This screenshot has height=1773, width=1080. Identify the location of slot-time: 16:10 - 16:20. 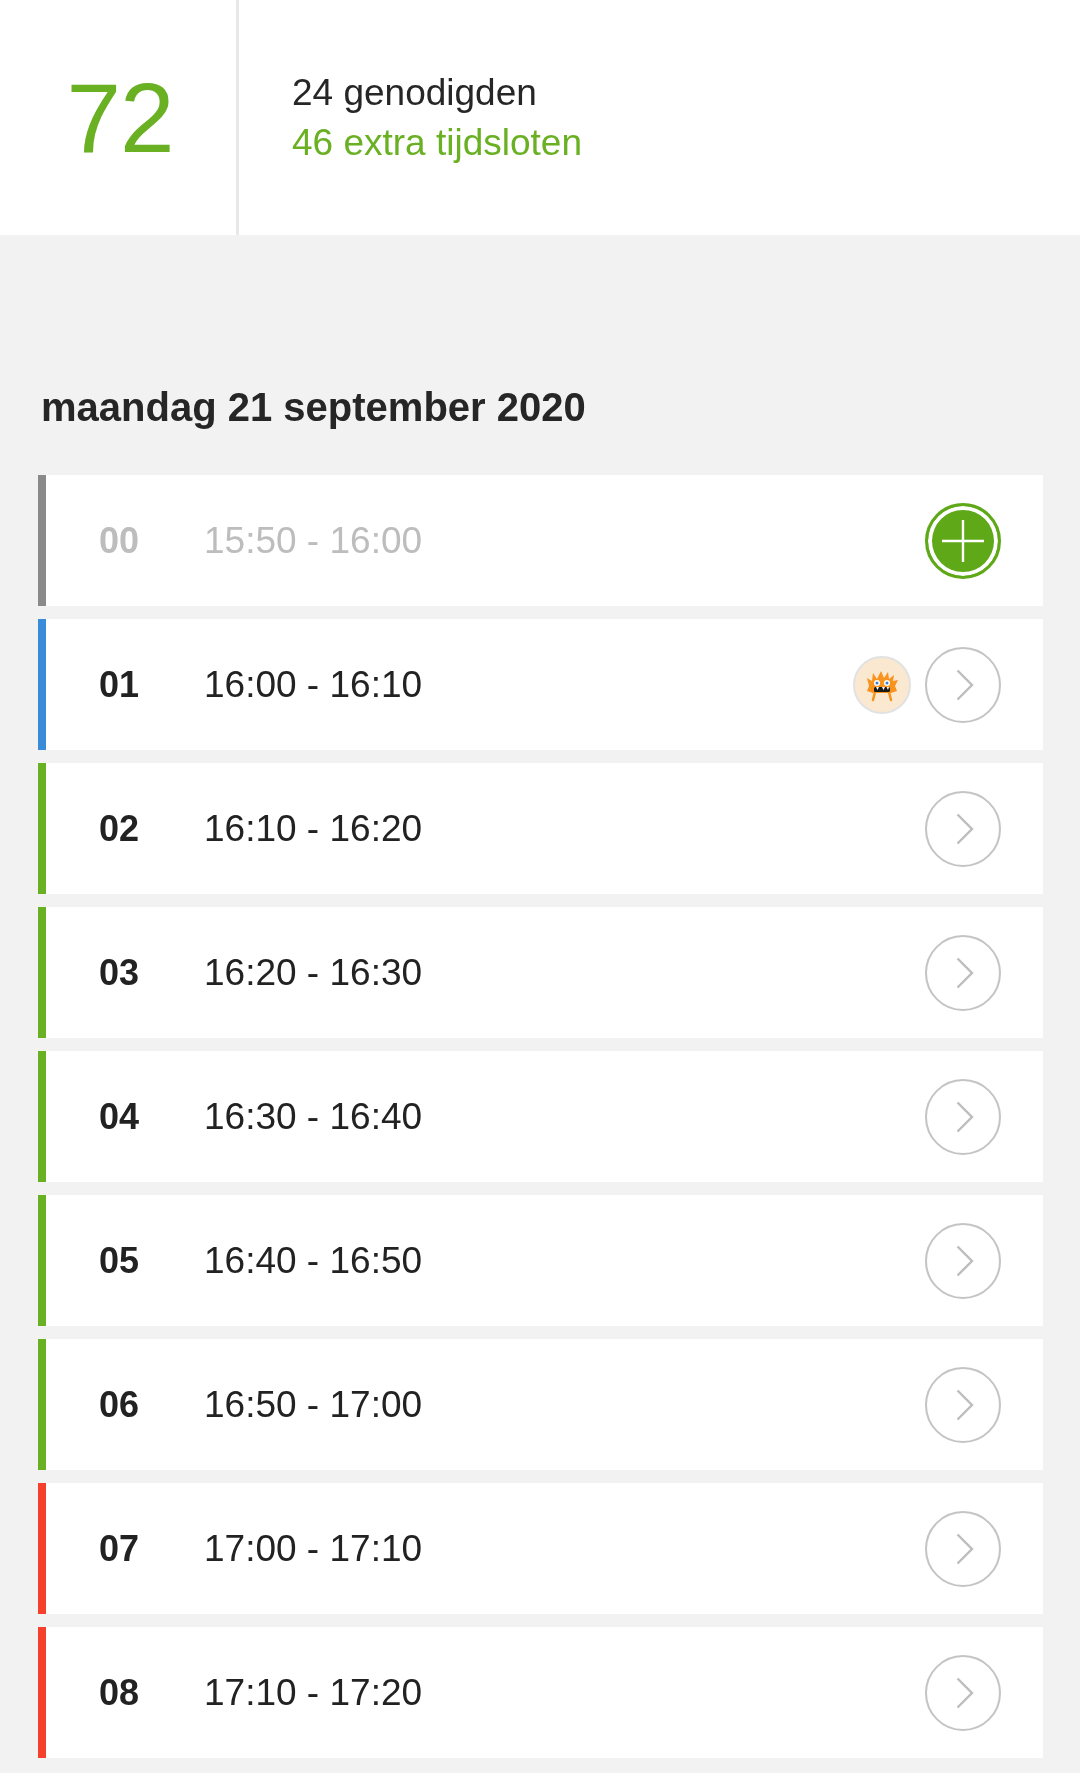
(313, 828).